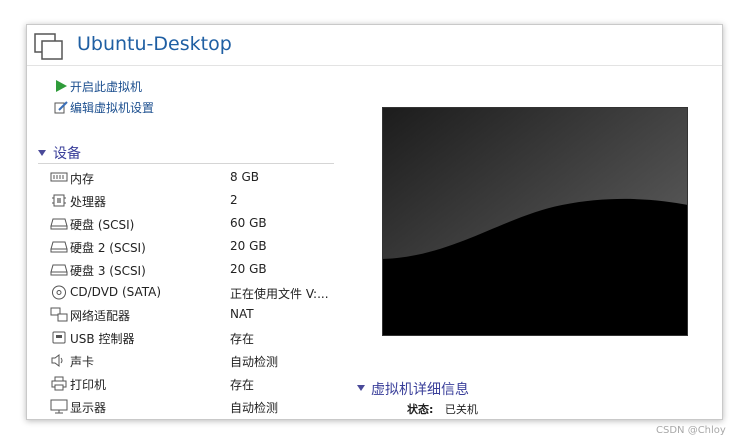 The height and width of the screenshot is (444, 747). What do you see at coordinates (195, 270) in the screenshot?
I see `device-row-harddisk-3: 硬盘 3 (SCSI) 20 GB` at bounding box center [195, 270].